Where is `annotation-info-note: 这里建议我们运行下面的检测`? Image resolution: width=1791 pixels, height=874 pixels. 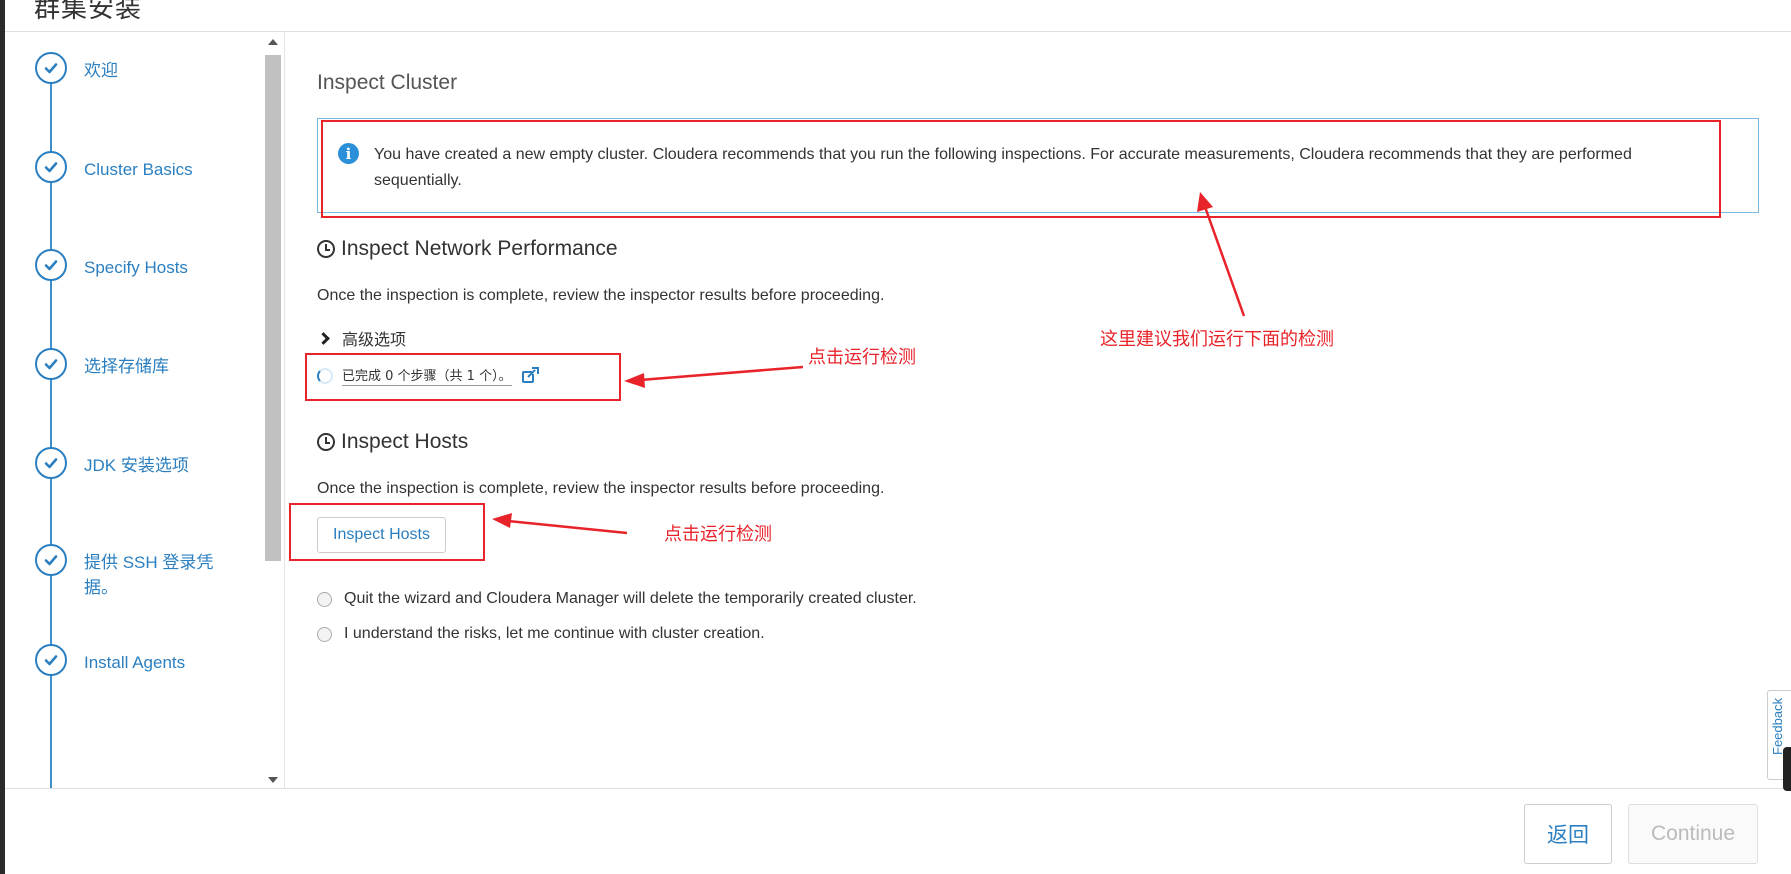
annotation-info-note: 这里建议我们运行下面的检测 is located at coordinates (1217, 339).